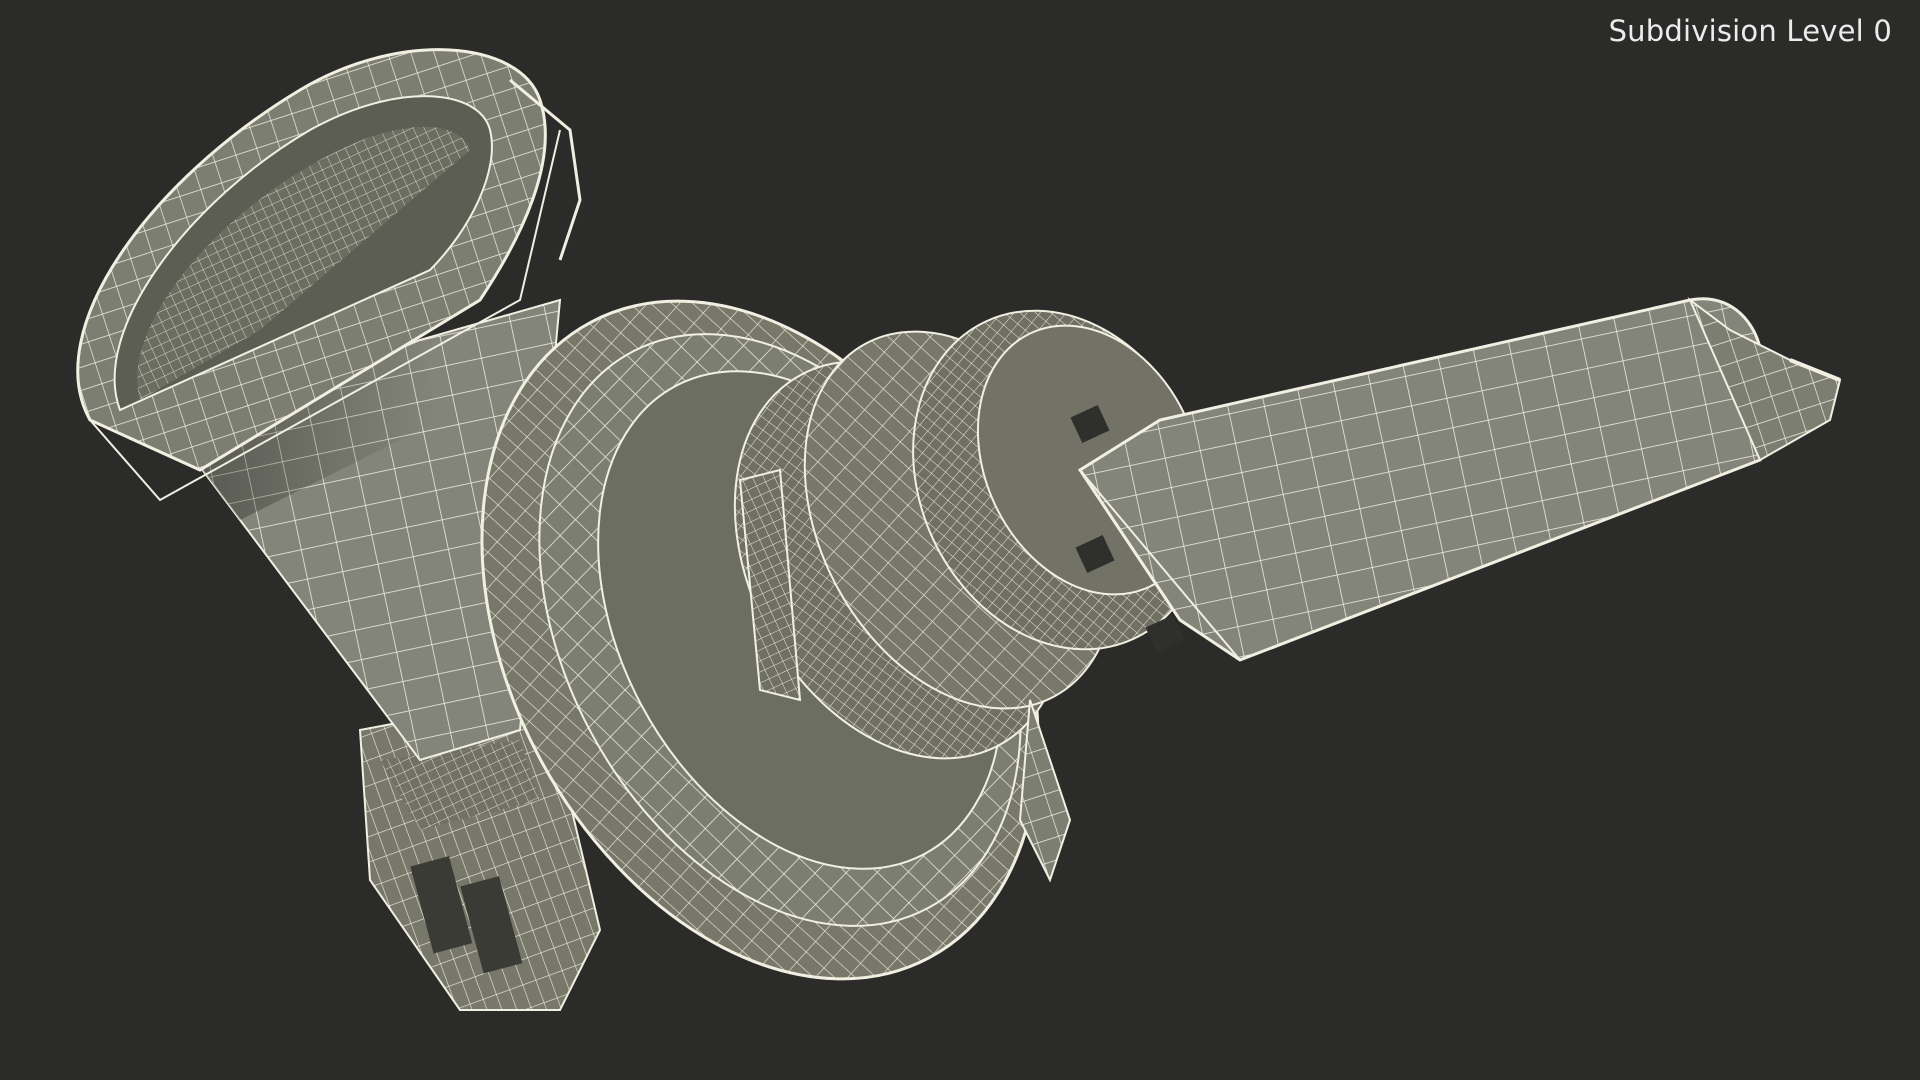 This screenshot has height=1080, width=1920. Describe the element at coordinates (1750, 31) in the screenshot. I see `subdivision-level-label: Subdivision Level 0` at that location.